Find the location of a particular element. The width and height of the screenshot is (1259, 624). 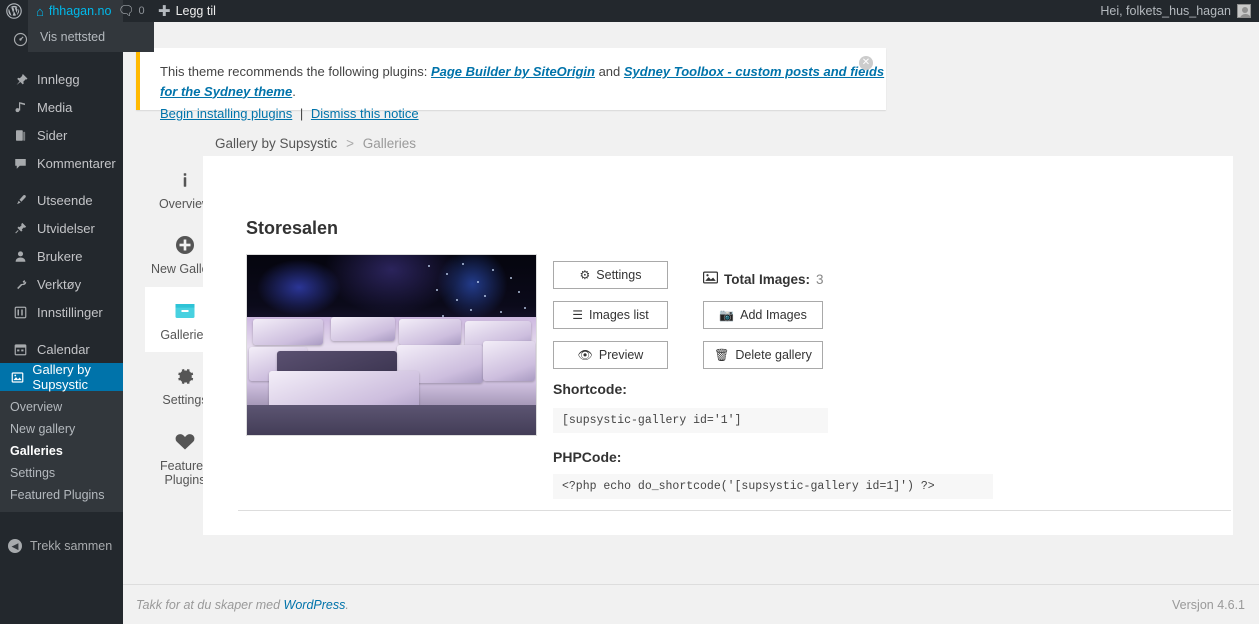

pin-icon is located at coordinates (20, 79).